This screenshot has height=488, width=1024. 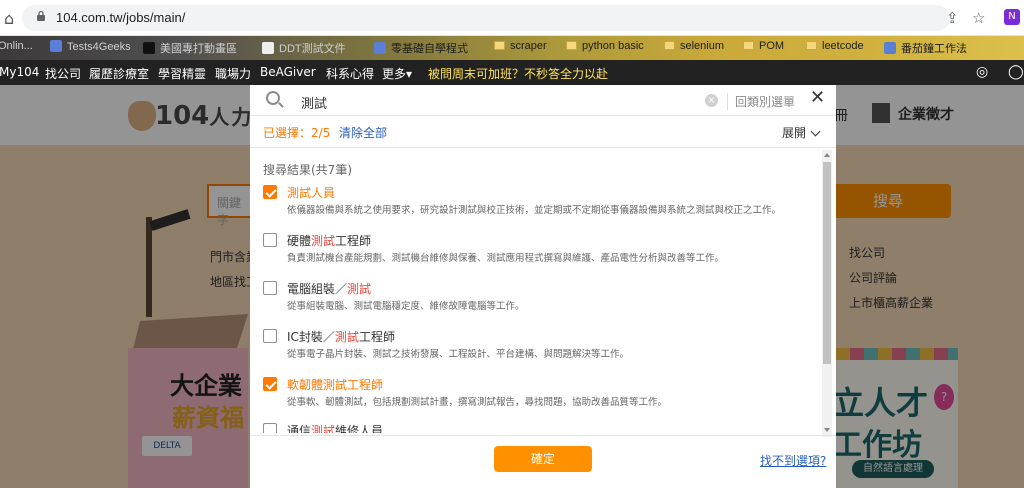 I want to click on search-icon, so click(x=273, y=98).